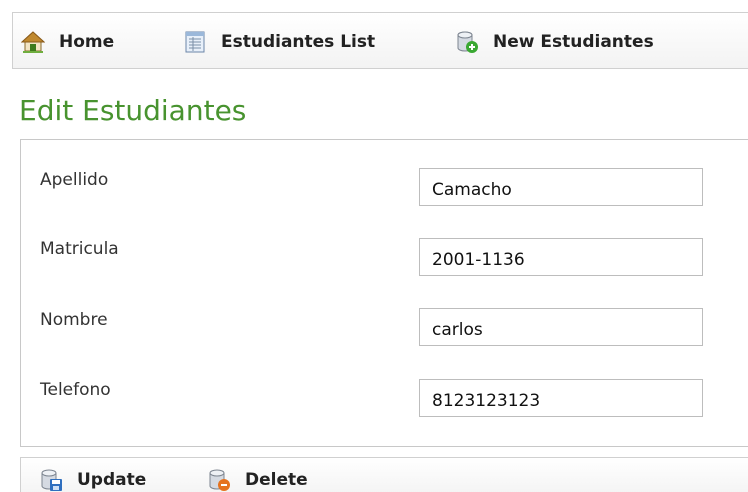  I want to click on matricula-label: Matricula, so click(79, 249).